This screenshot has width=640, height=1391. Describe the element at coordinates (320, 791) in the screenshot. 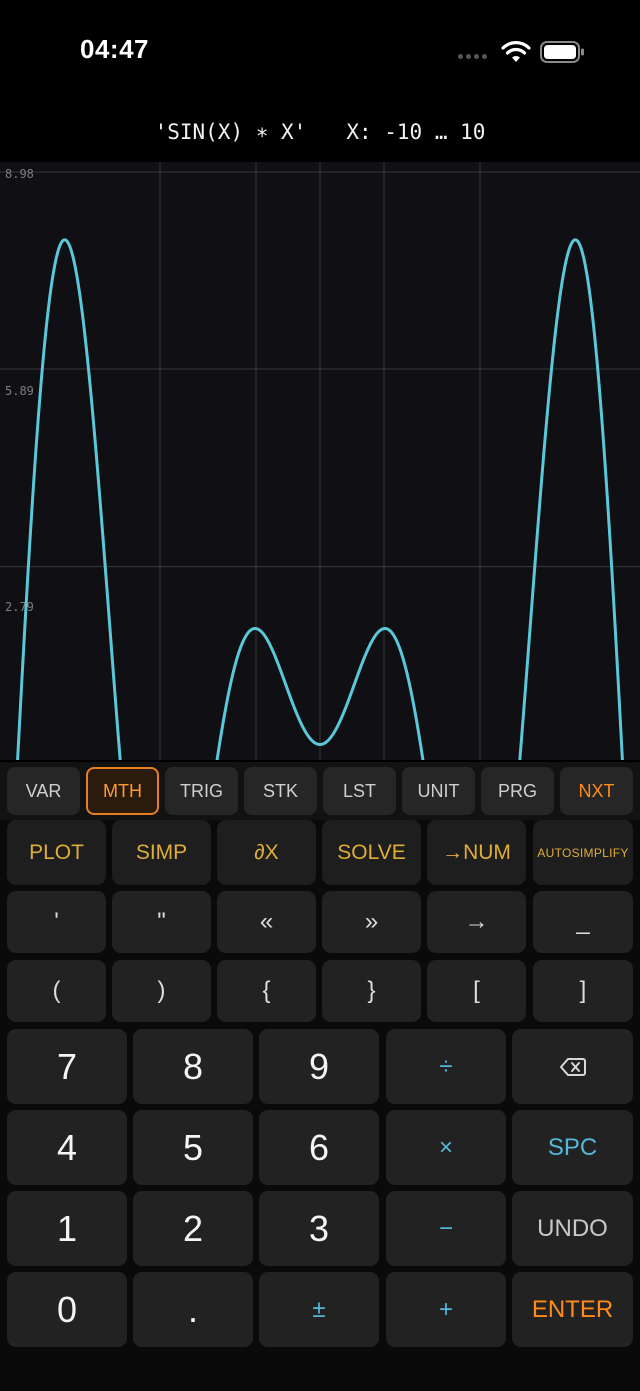

I see `menu-bar: VAR MTH TRIG STK LST UNIT PRG NXT` at that location.